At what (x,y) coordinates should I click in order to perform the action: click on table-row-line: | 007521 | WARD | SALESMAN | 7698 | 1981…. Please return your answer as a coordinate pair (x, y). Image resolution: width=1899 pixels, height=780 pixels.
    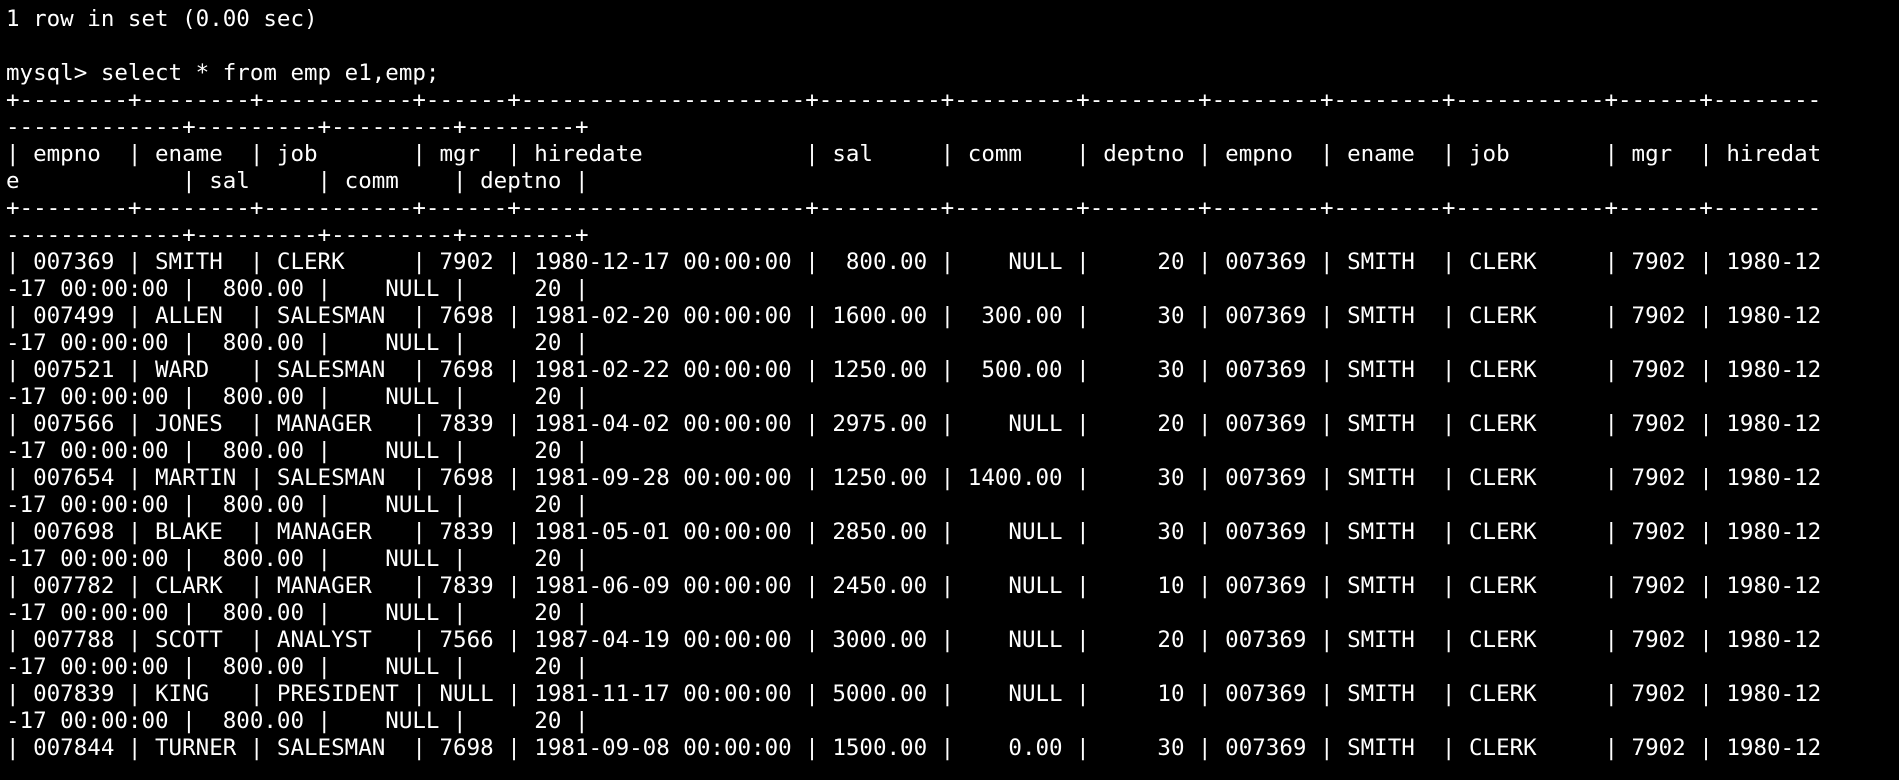
    Looking at the image, I should click on (914, 370).